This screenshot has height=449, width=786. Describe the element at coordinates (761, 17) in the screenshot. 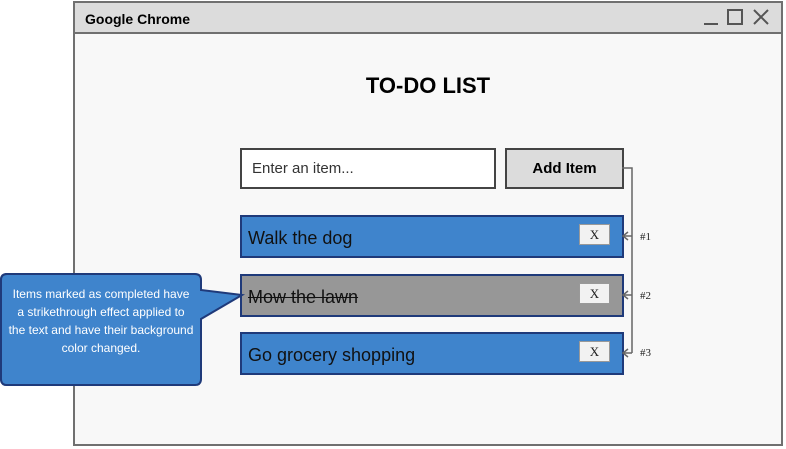

I see `close-icon` at that location.